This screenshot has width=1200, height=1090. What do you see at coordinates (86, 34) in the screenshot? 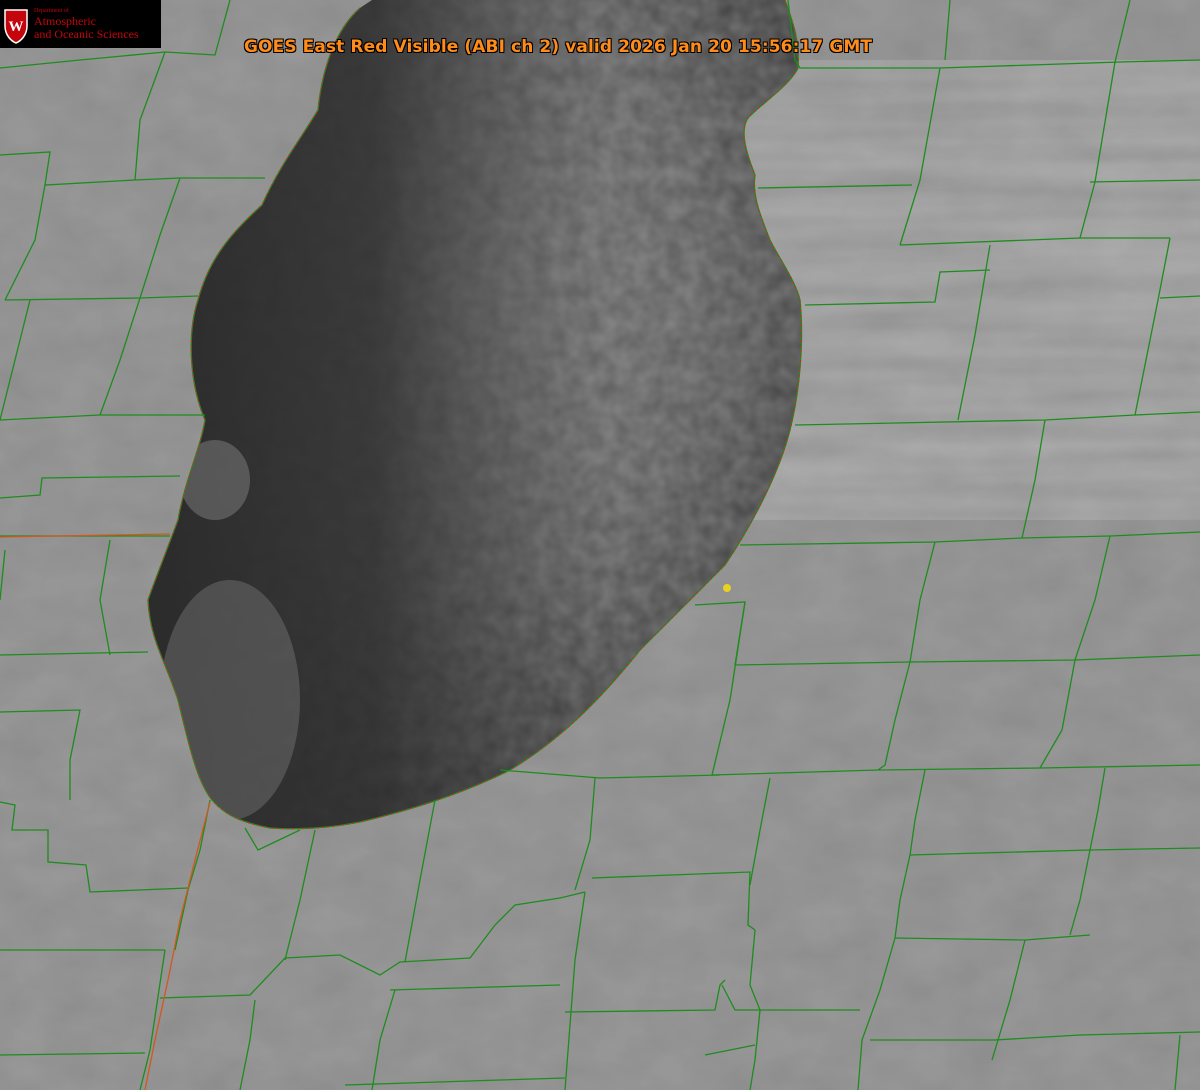
I see `logo-name-line2: and Oceanic Sciences` at bounding box center [86, 34].